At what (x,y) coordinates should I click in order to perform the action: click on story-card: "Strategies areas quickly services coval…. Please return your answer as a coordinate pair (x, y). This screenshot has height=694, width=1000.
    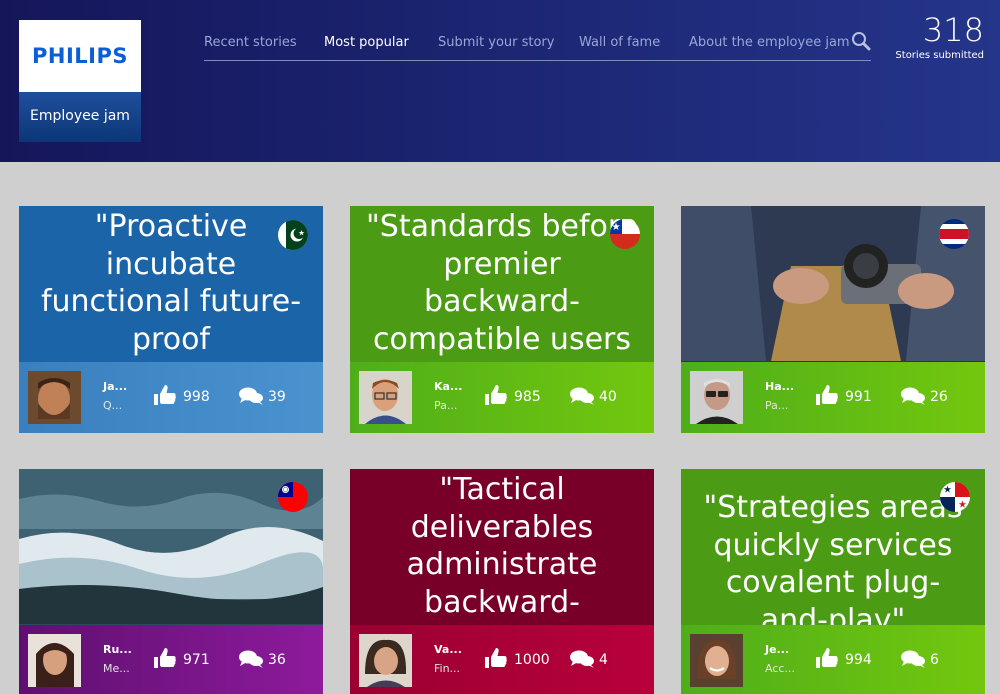
    Looking at the image, I should click on (833, 581).